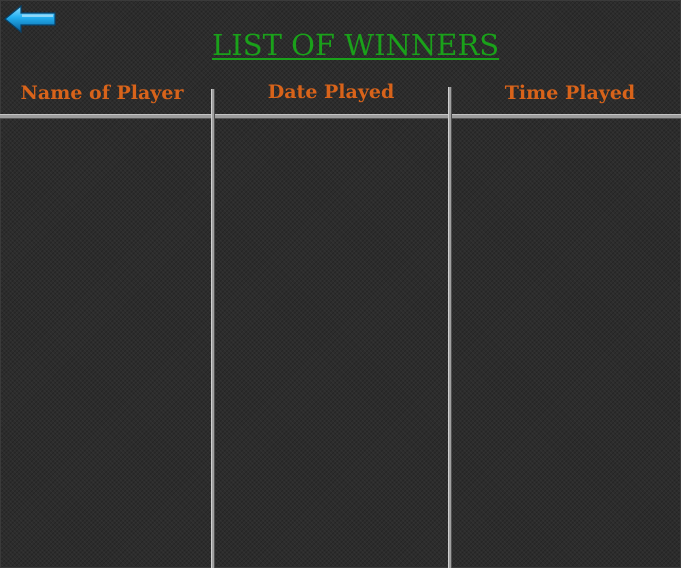  I want to click on column-header-name: Name of Player, so click(102, 93).